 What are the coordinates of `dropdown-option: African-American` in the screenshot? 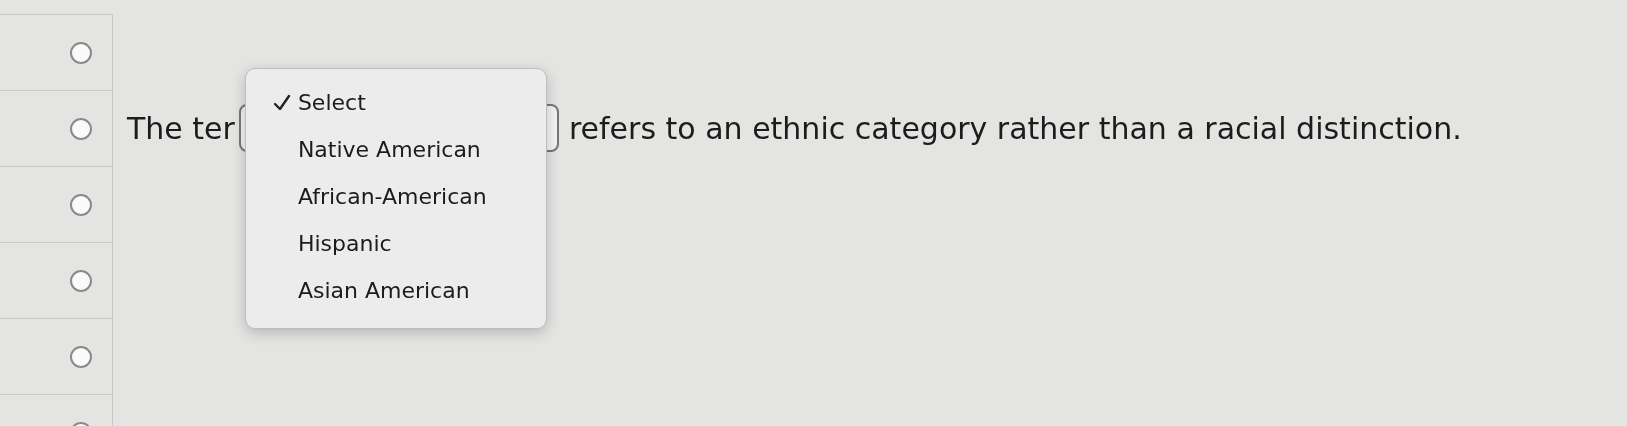 It's located at (392, 196).